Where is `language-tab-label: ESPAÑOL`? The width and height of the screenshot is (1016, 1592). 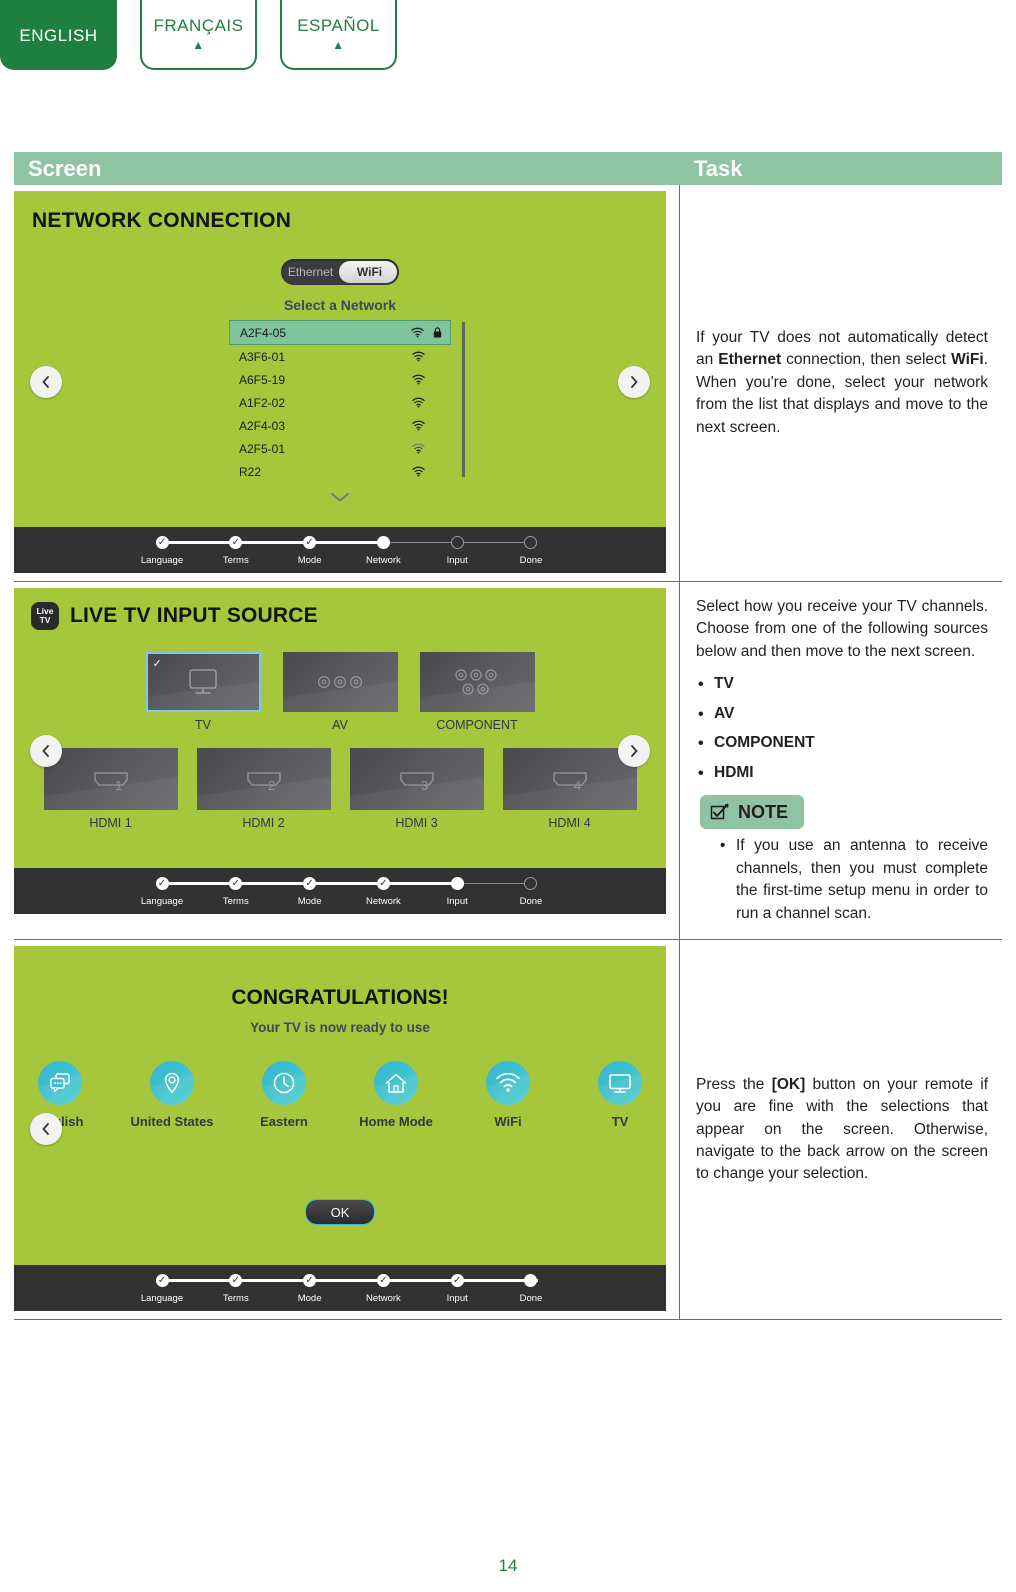 language-tab-label: ESPAÑOL is located at coordinates (338, 25).